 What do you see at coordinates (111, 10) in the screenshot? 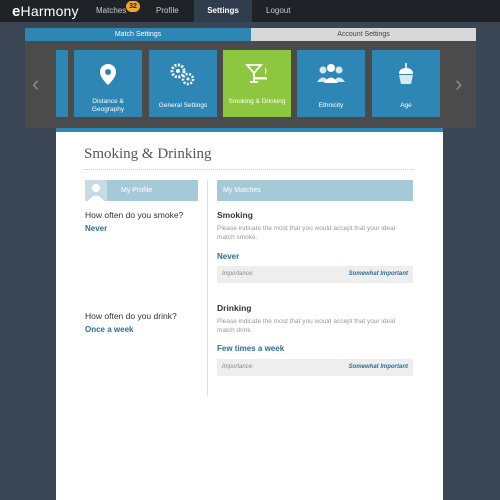
I see `nav-matches-label: Matches` at bounding box center [111, 10].